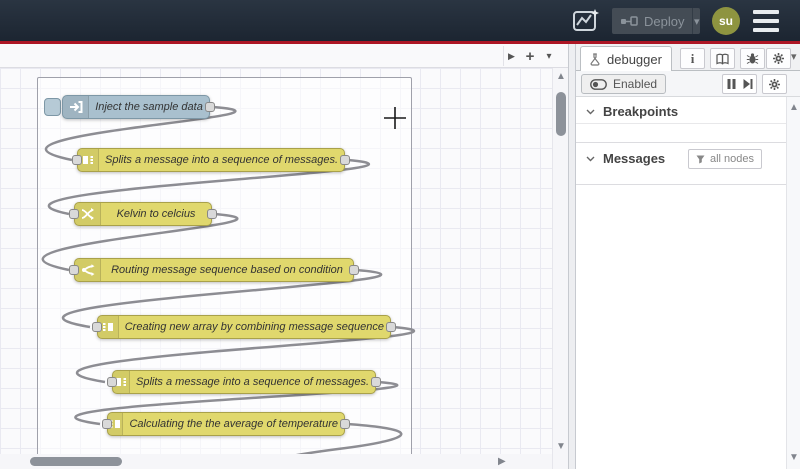 The height and width of the screenshot is (469, 800). I want to click on pause-button, so click(731, 84).